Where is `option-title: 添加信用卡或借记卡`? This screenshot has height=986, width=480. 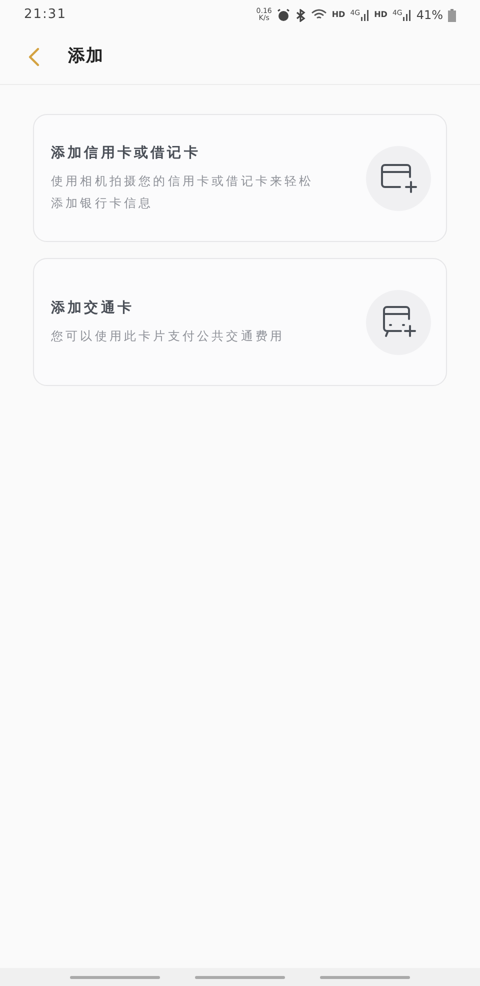
option-title: 添加信用卡或借记卡 is located at coordinates (126, 153).